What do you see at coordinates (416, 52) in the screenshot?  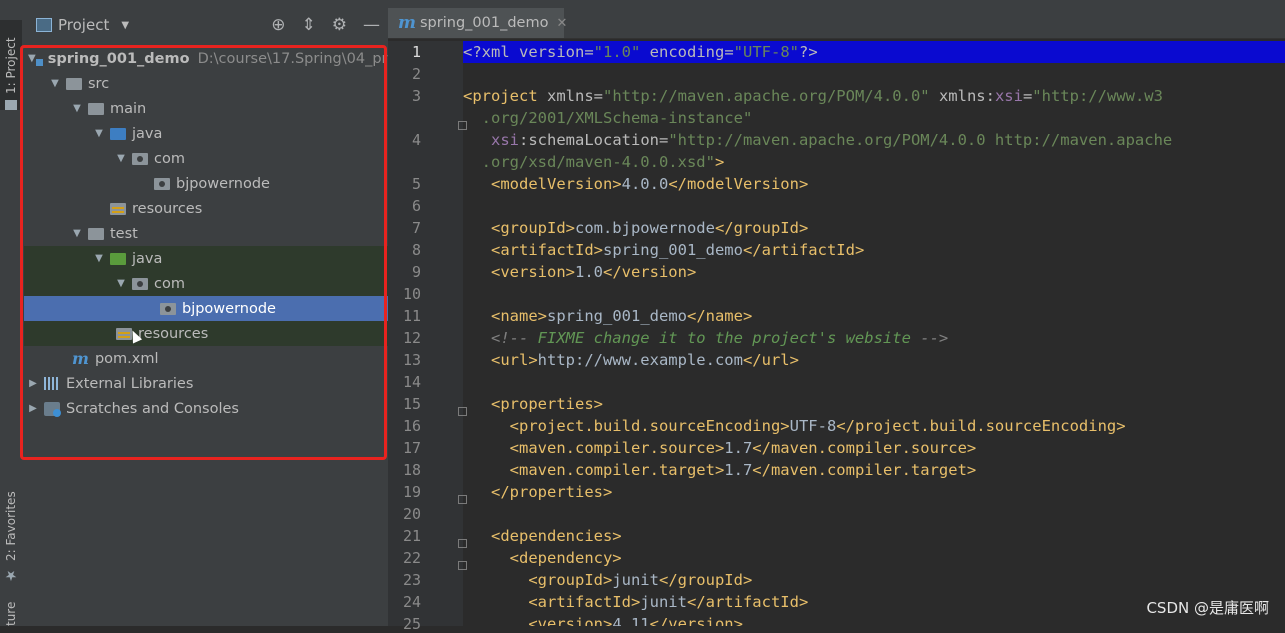 I see `line-number: 1` at bounding box center [416, 52].